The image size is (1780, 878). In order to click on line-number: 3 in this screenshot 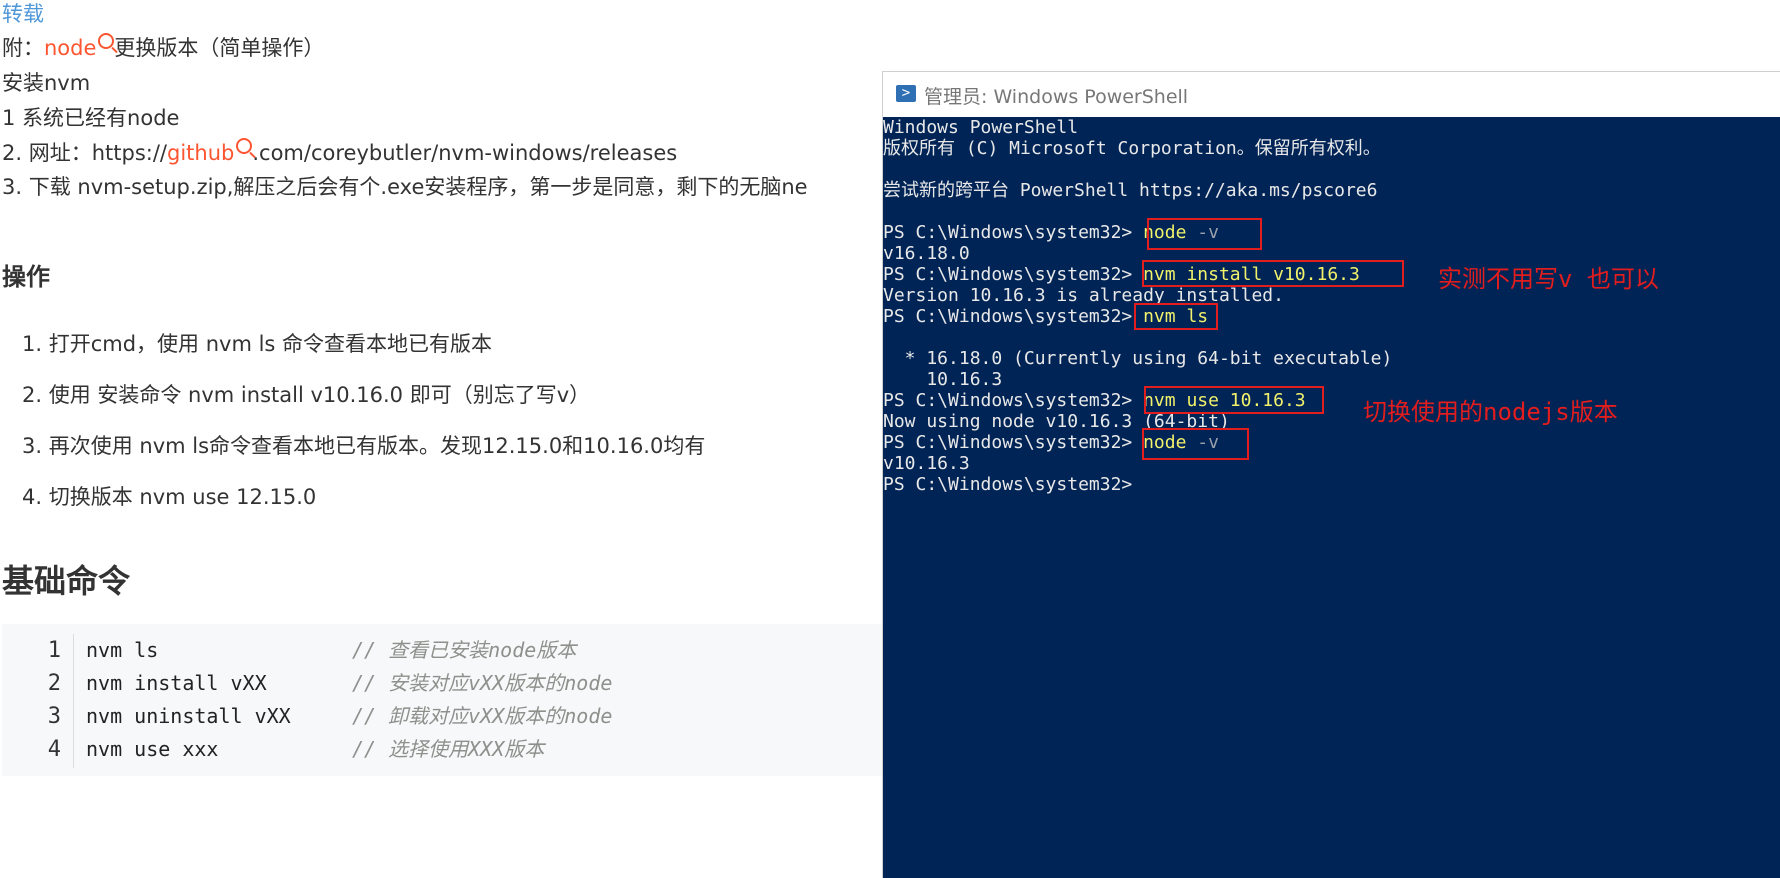, I will do `click(54, 716)`.